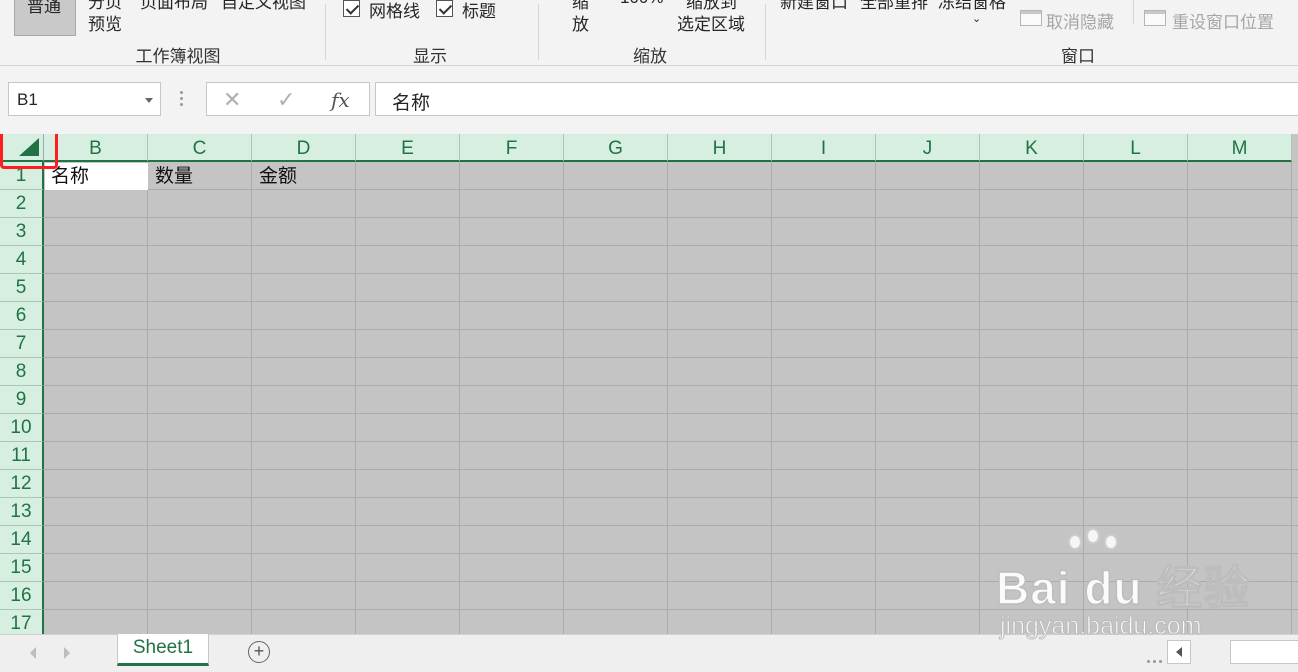 The height and width of the screenshot is (672, 1298). I want to click on reset-window-position-button: 重设窗口位置, so click(1223, 20).